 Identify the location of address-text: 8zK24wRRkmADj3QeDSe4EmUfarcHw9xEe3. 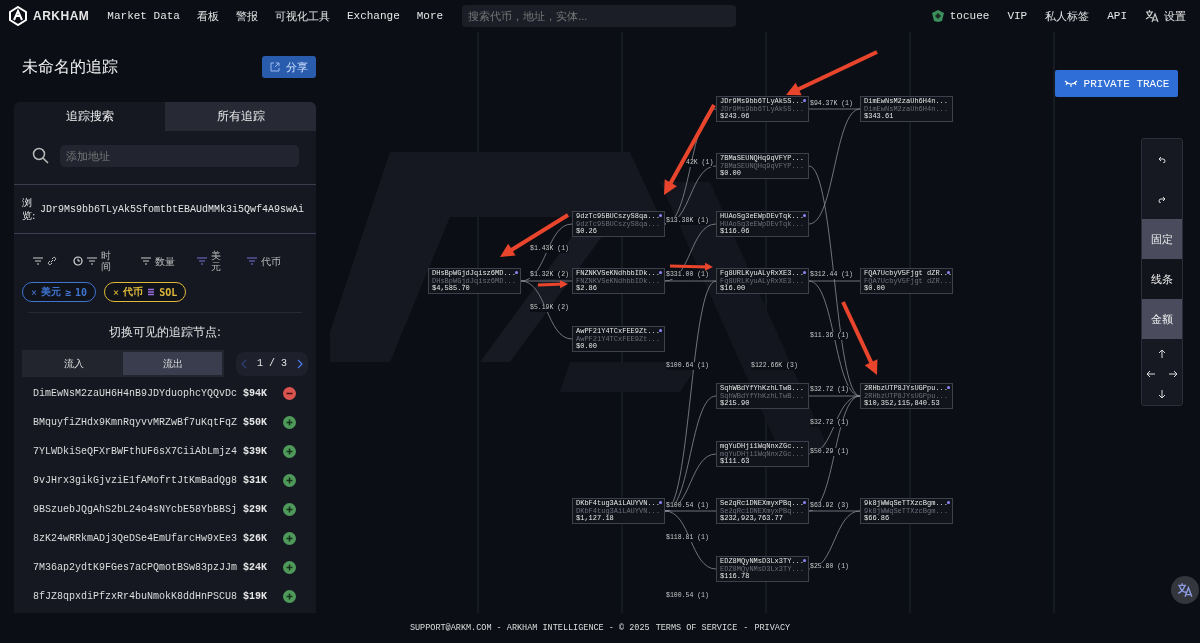
(137, 538).